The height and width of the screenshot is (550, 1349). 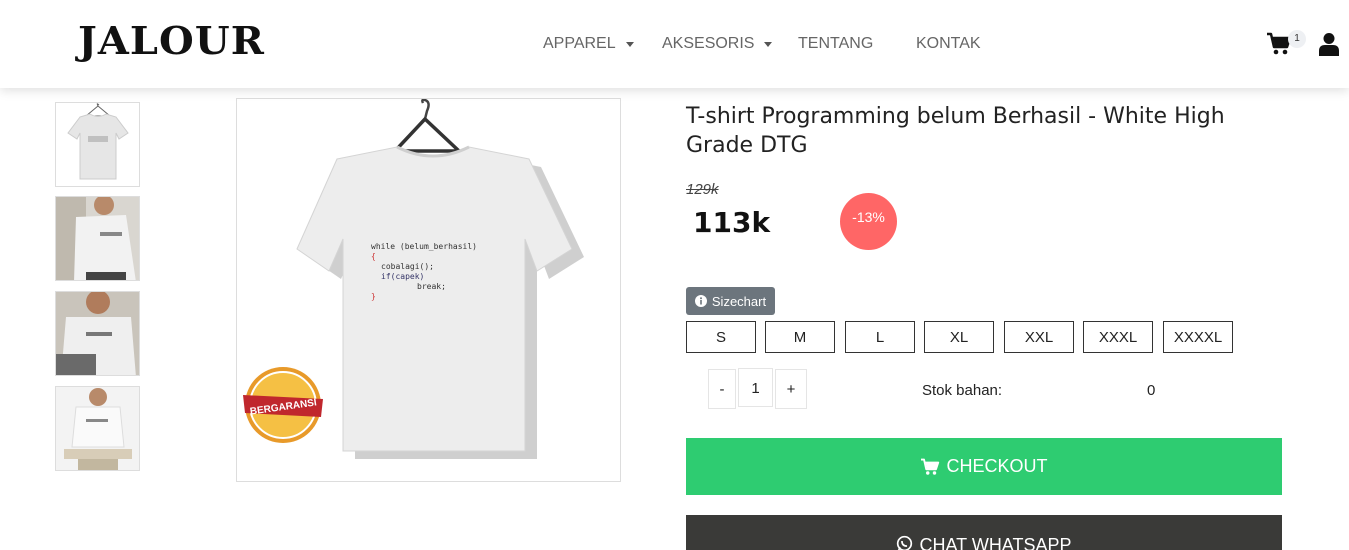 What do you see at coordinates (1198, 337) in the screenshot?
I see `size-option-xxxxl: XXXXL` at bounding box center [1198, 337].